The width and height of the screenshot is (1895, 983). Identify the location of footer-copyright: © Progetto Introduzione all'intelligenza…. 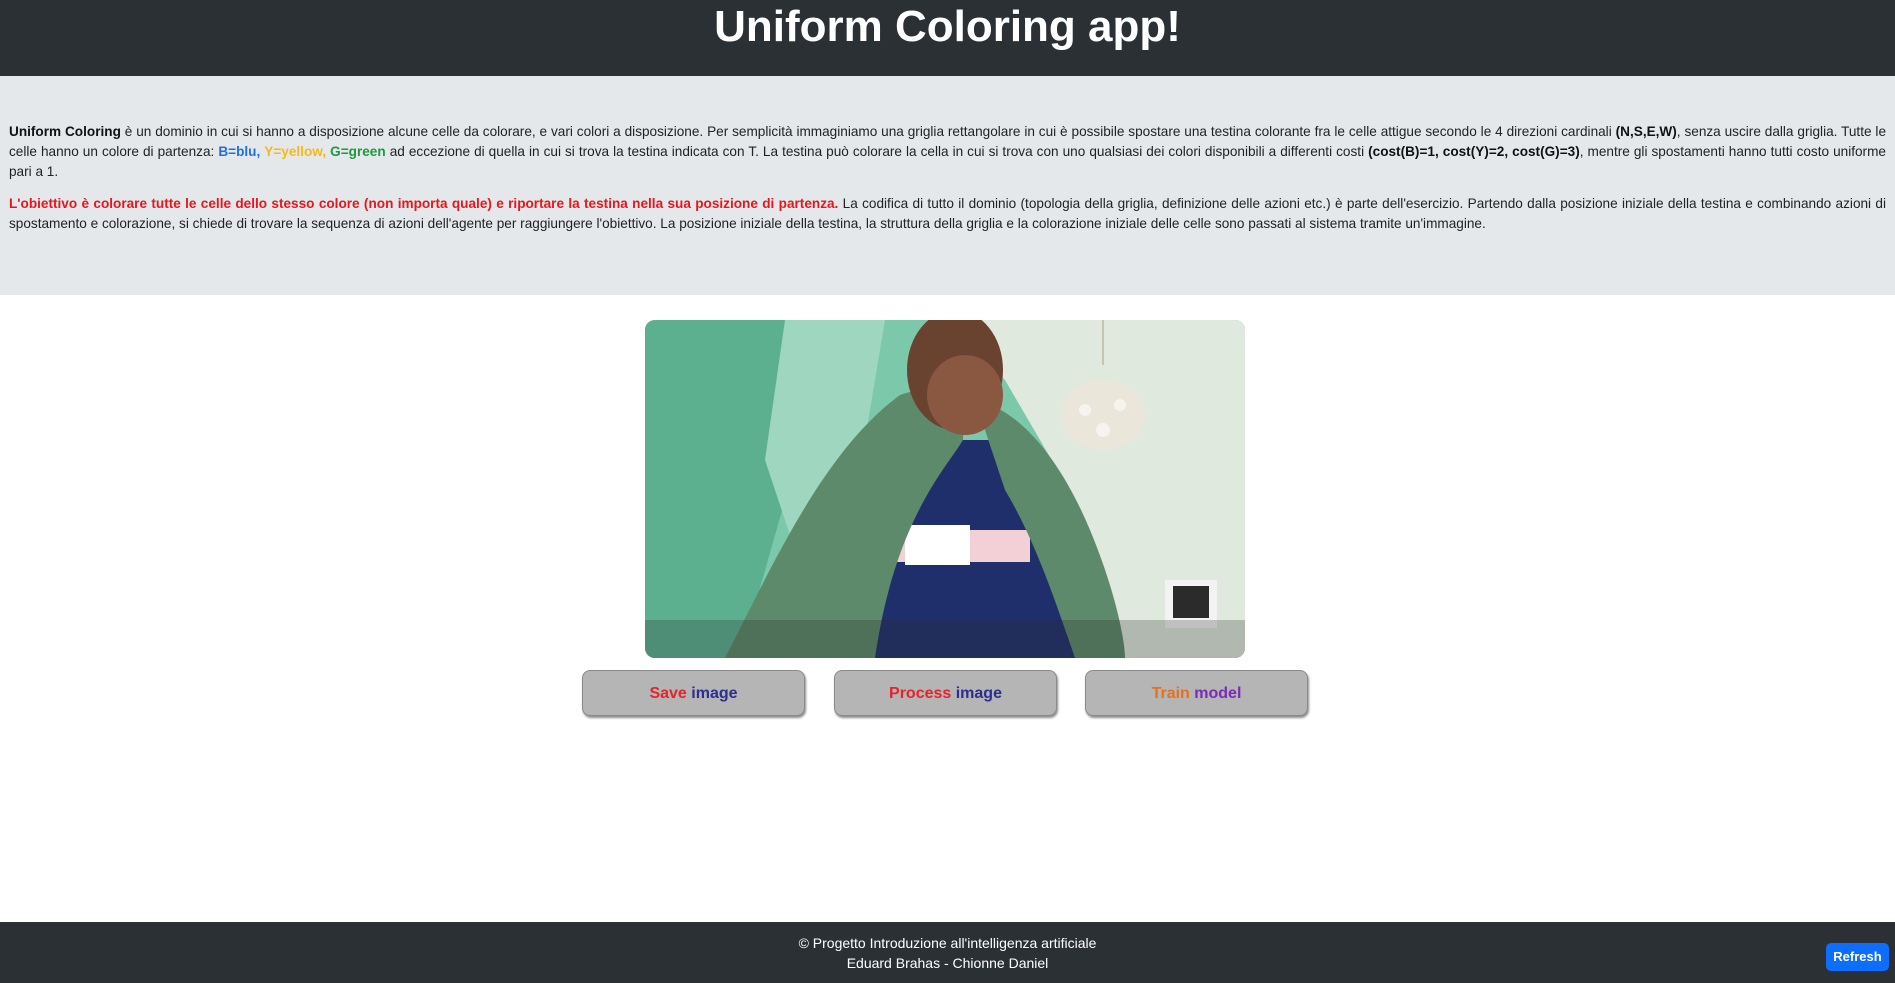
(947, 943).